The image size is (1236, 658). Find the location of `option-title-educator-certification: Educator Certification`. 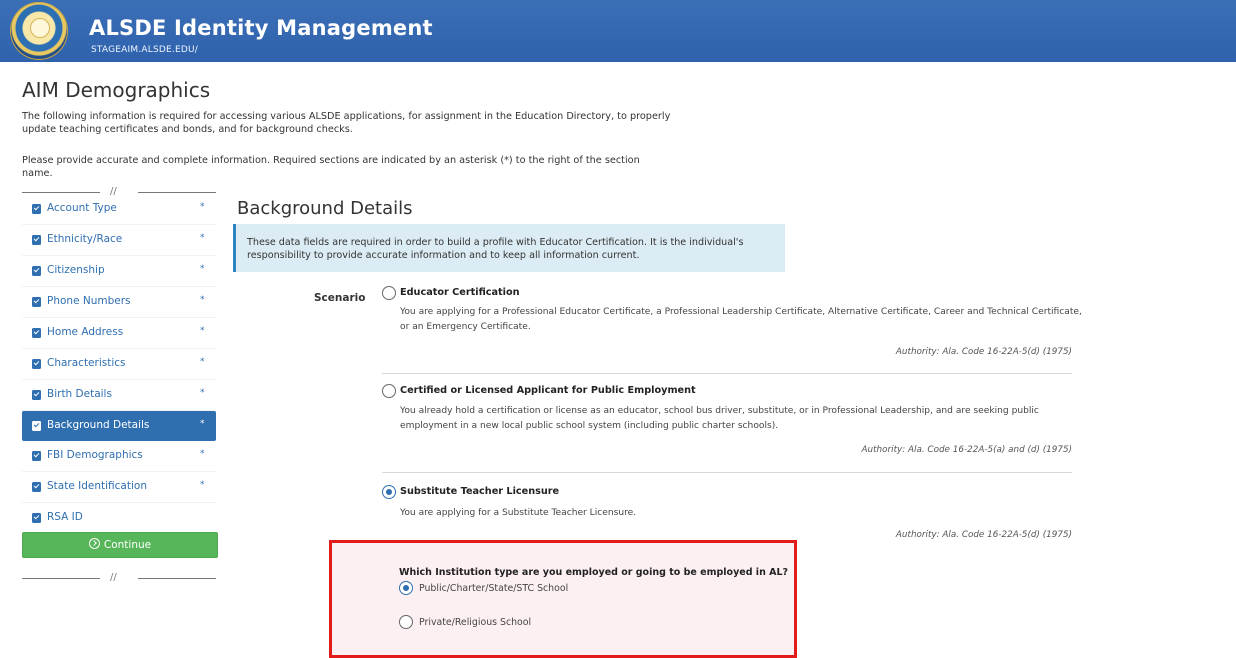

option-title-educator-certification: Educator Certification is located at coordinates (460, 292).